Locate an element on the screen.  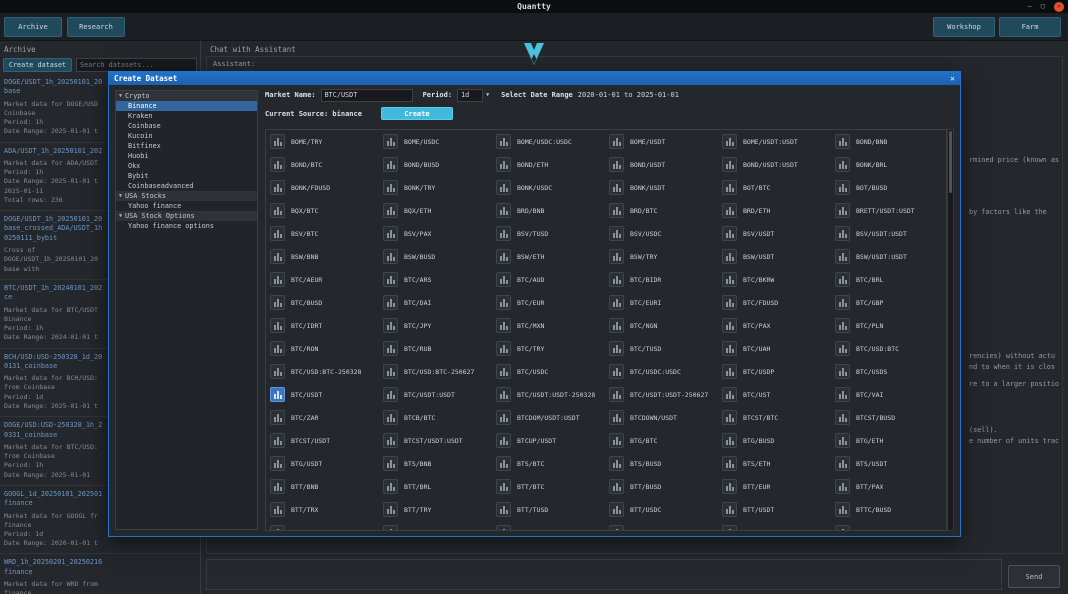
market-btt-eur: BTT/EUR is located at coordinates (774, 486).